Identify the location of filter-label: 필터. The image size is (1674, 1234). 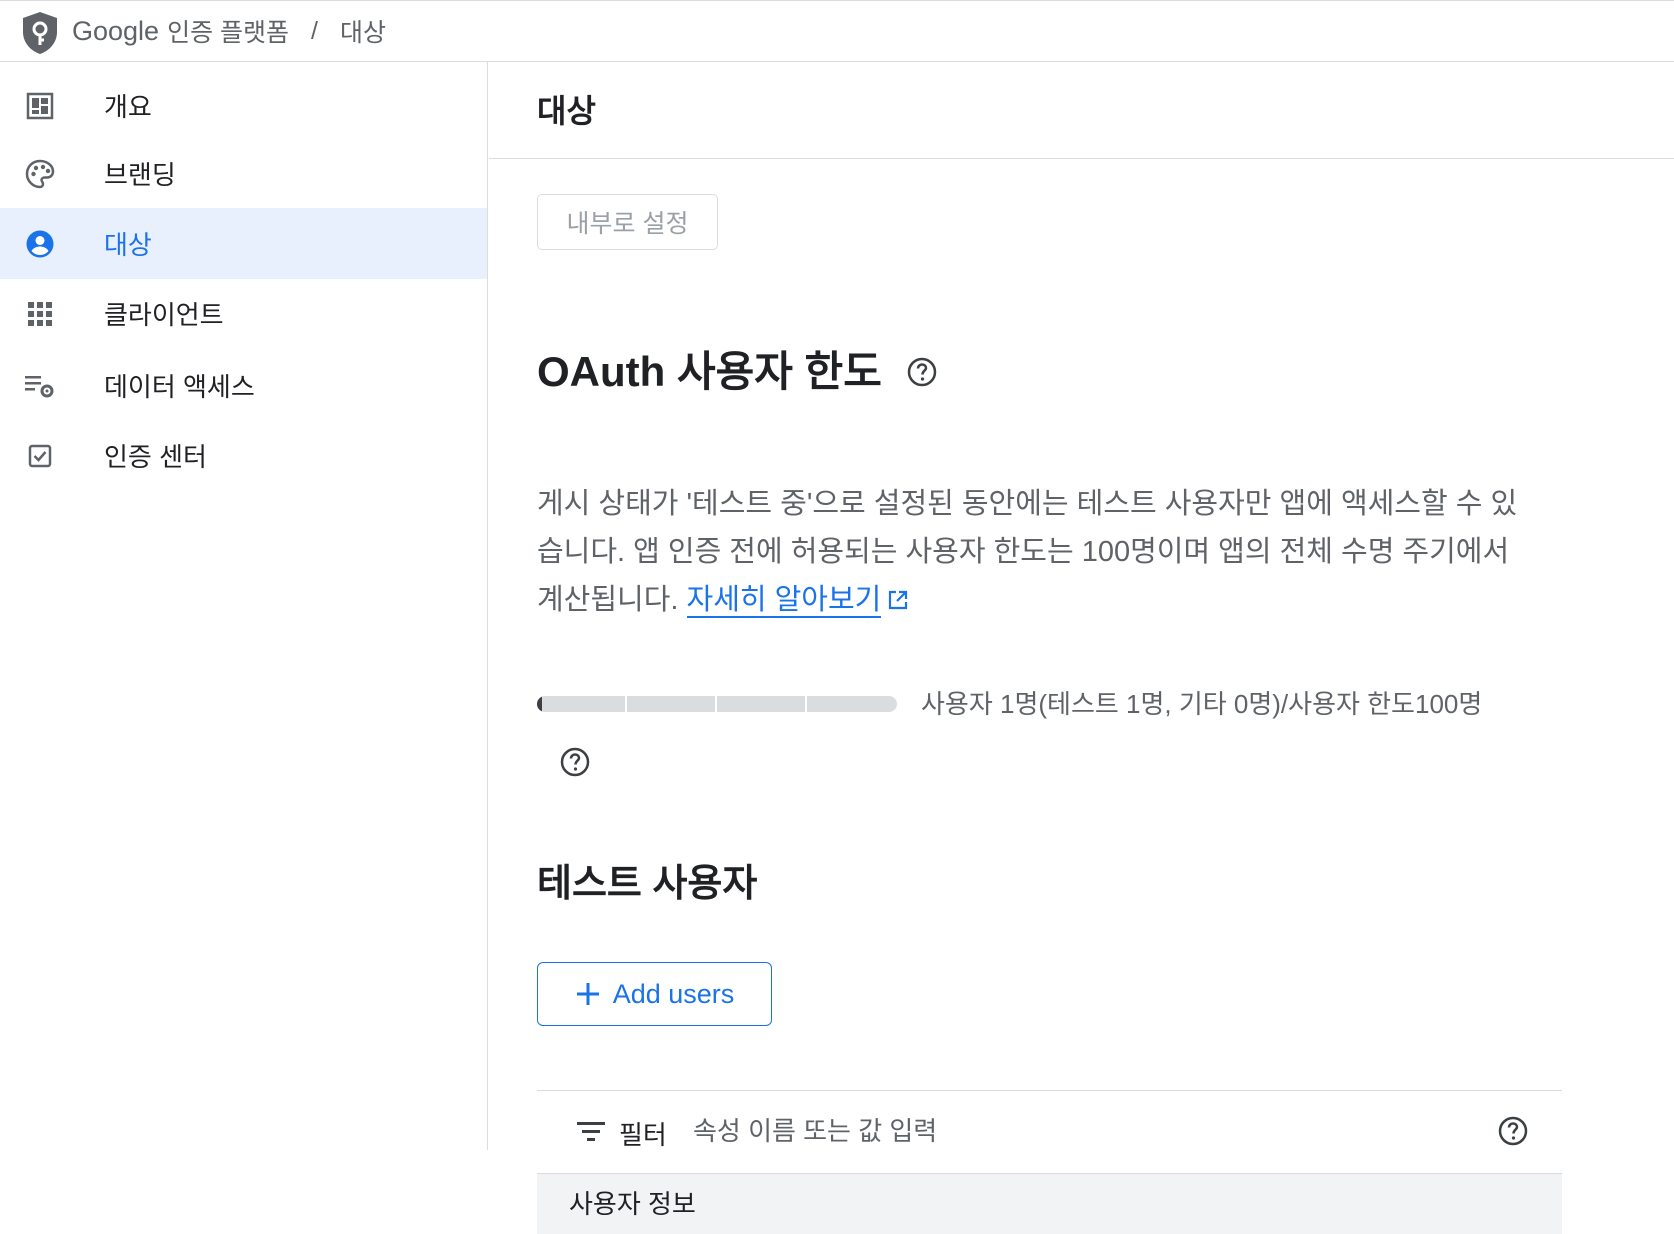
(643, 1135).